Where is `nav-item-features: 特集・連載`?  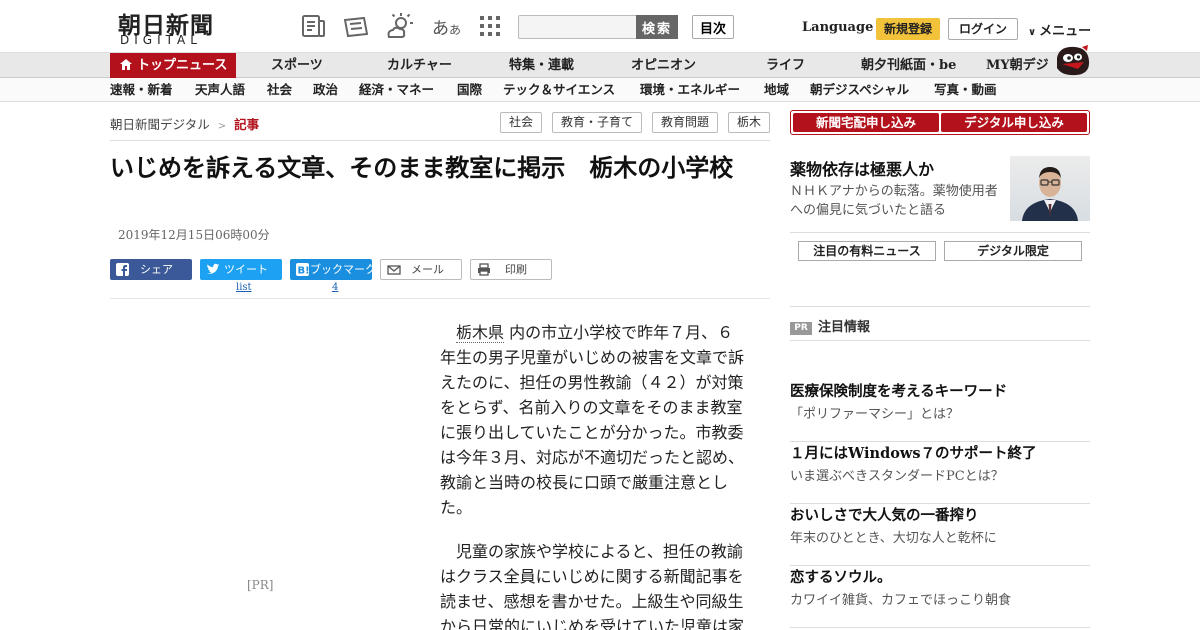 nav-item-features: 特集・連載 is located at coordinates (541, 66).